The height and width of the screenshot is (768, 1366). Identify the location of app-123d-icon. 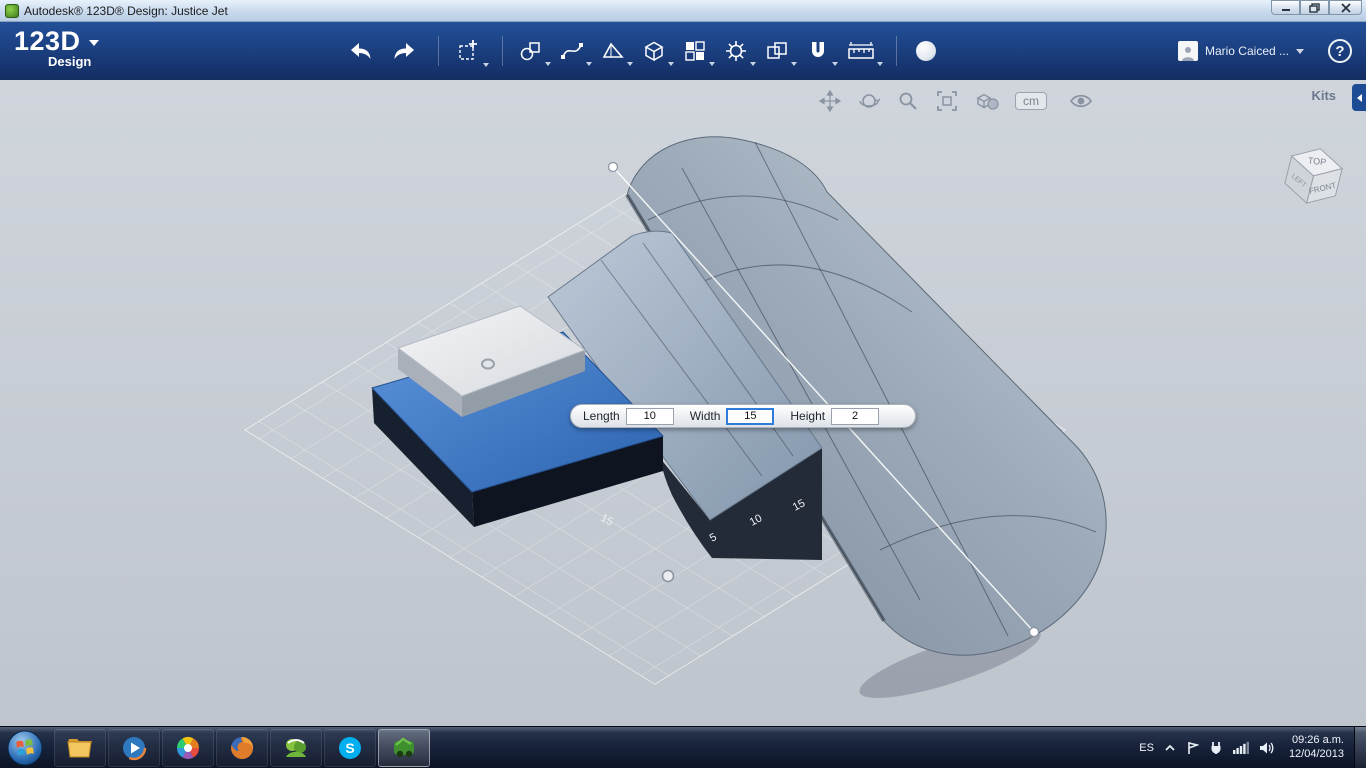
(404, 747).